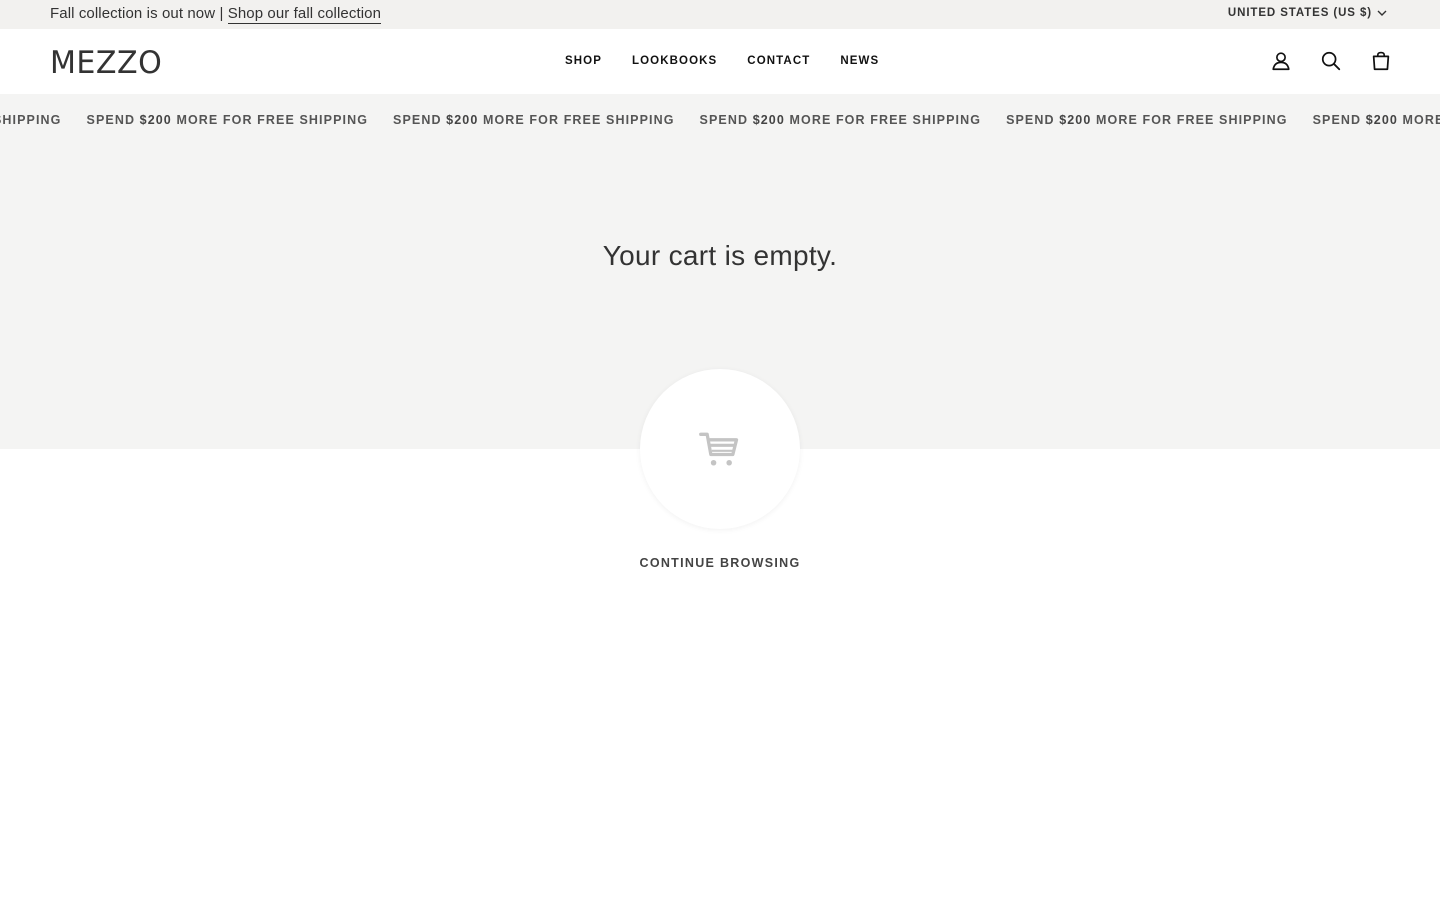 Image resolution: width=1440 pixels, height=900 pixels. I want to click on empty-cart-badge, so click(720, 449).